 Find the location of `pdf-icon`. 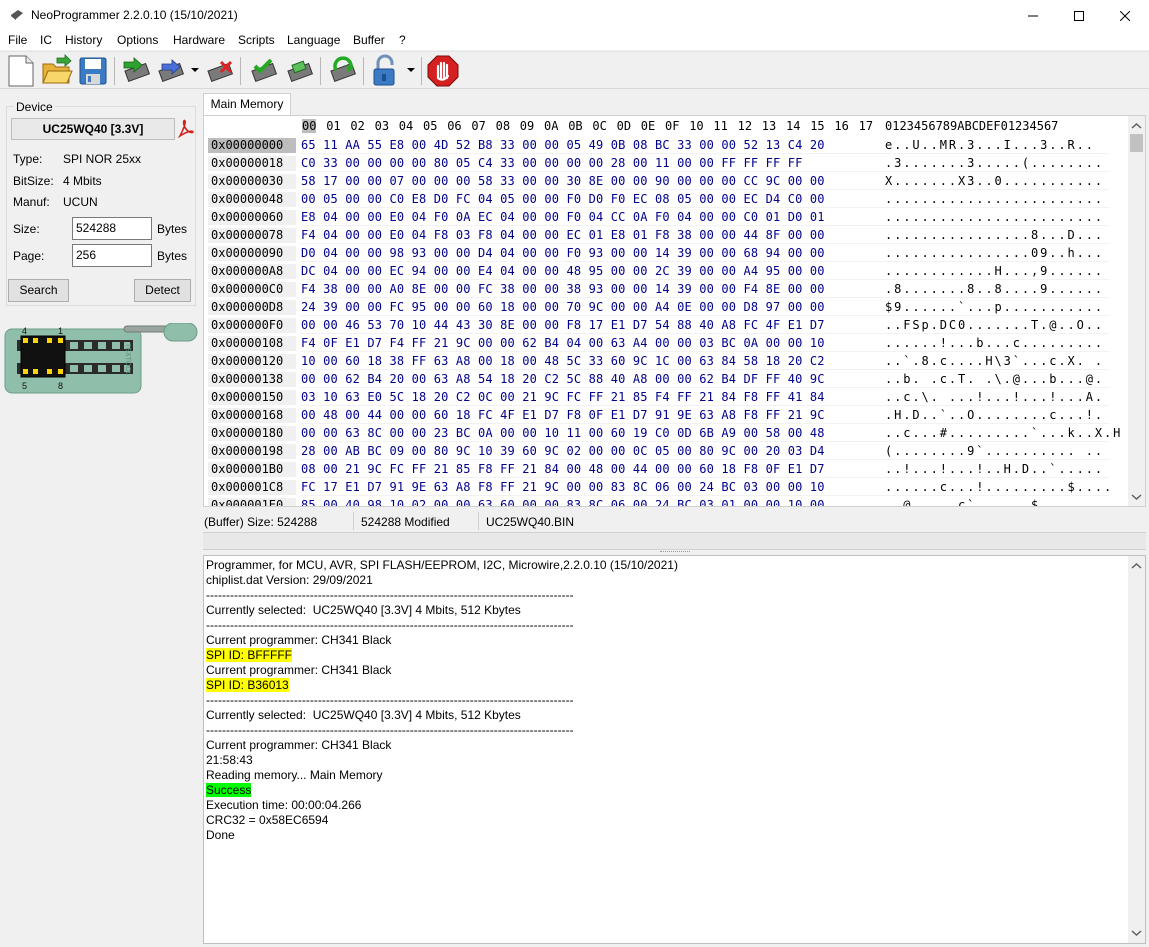

pdf-icon is located at coordinates (186, 129).